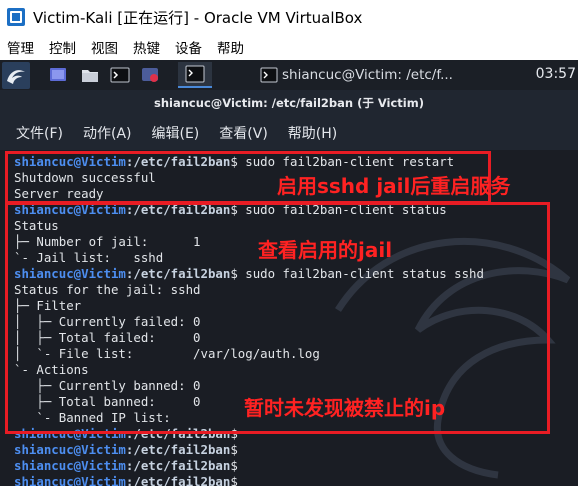 The width and height of the screenshot is (578, 486). Describe the element at coordinates (289, 47) in the screenshot. I see `host-menubar: 管理 控制 视图 热键 设备 帮助` at that location.